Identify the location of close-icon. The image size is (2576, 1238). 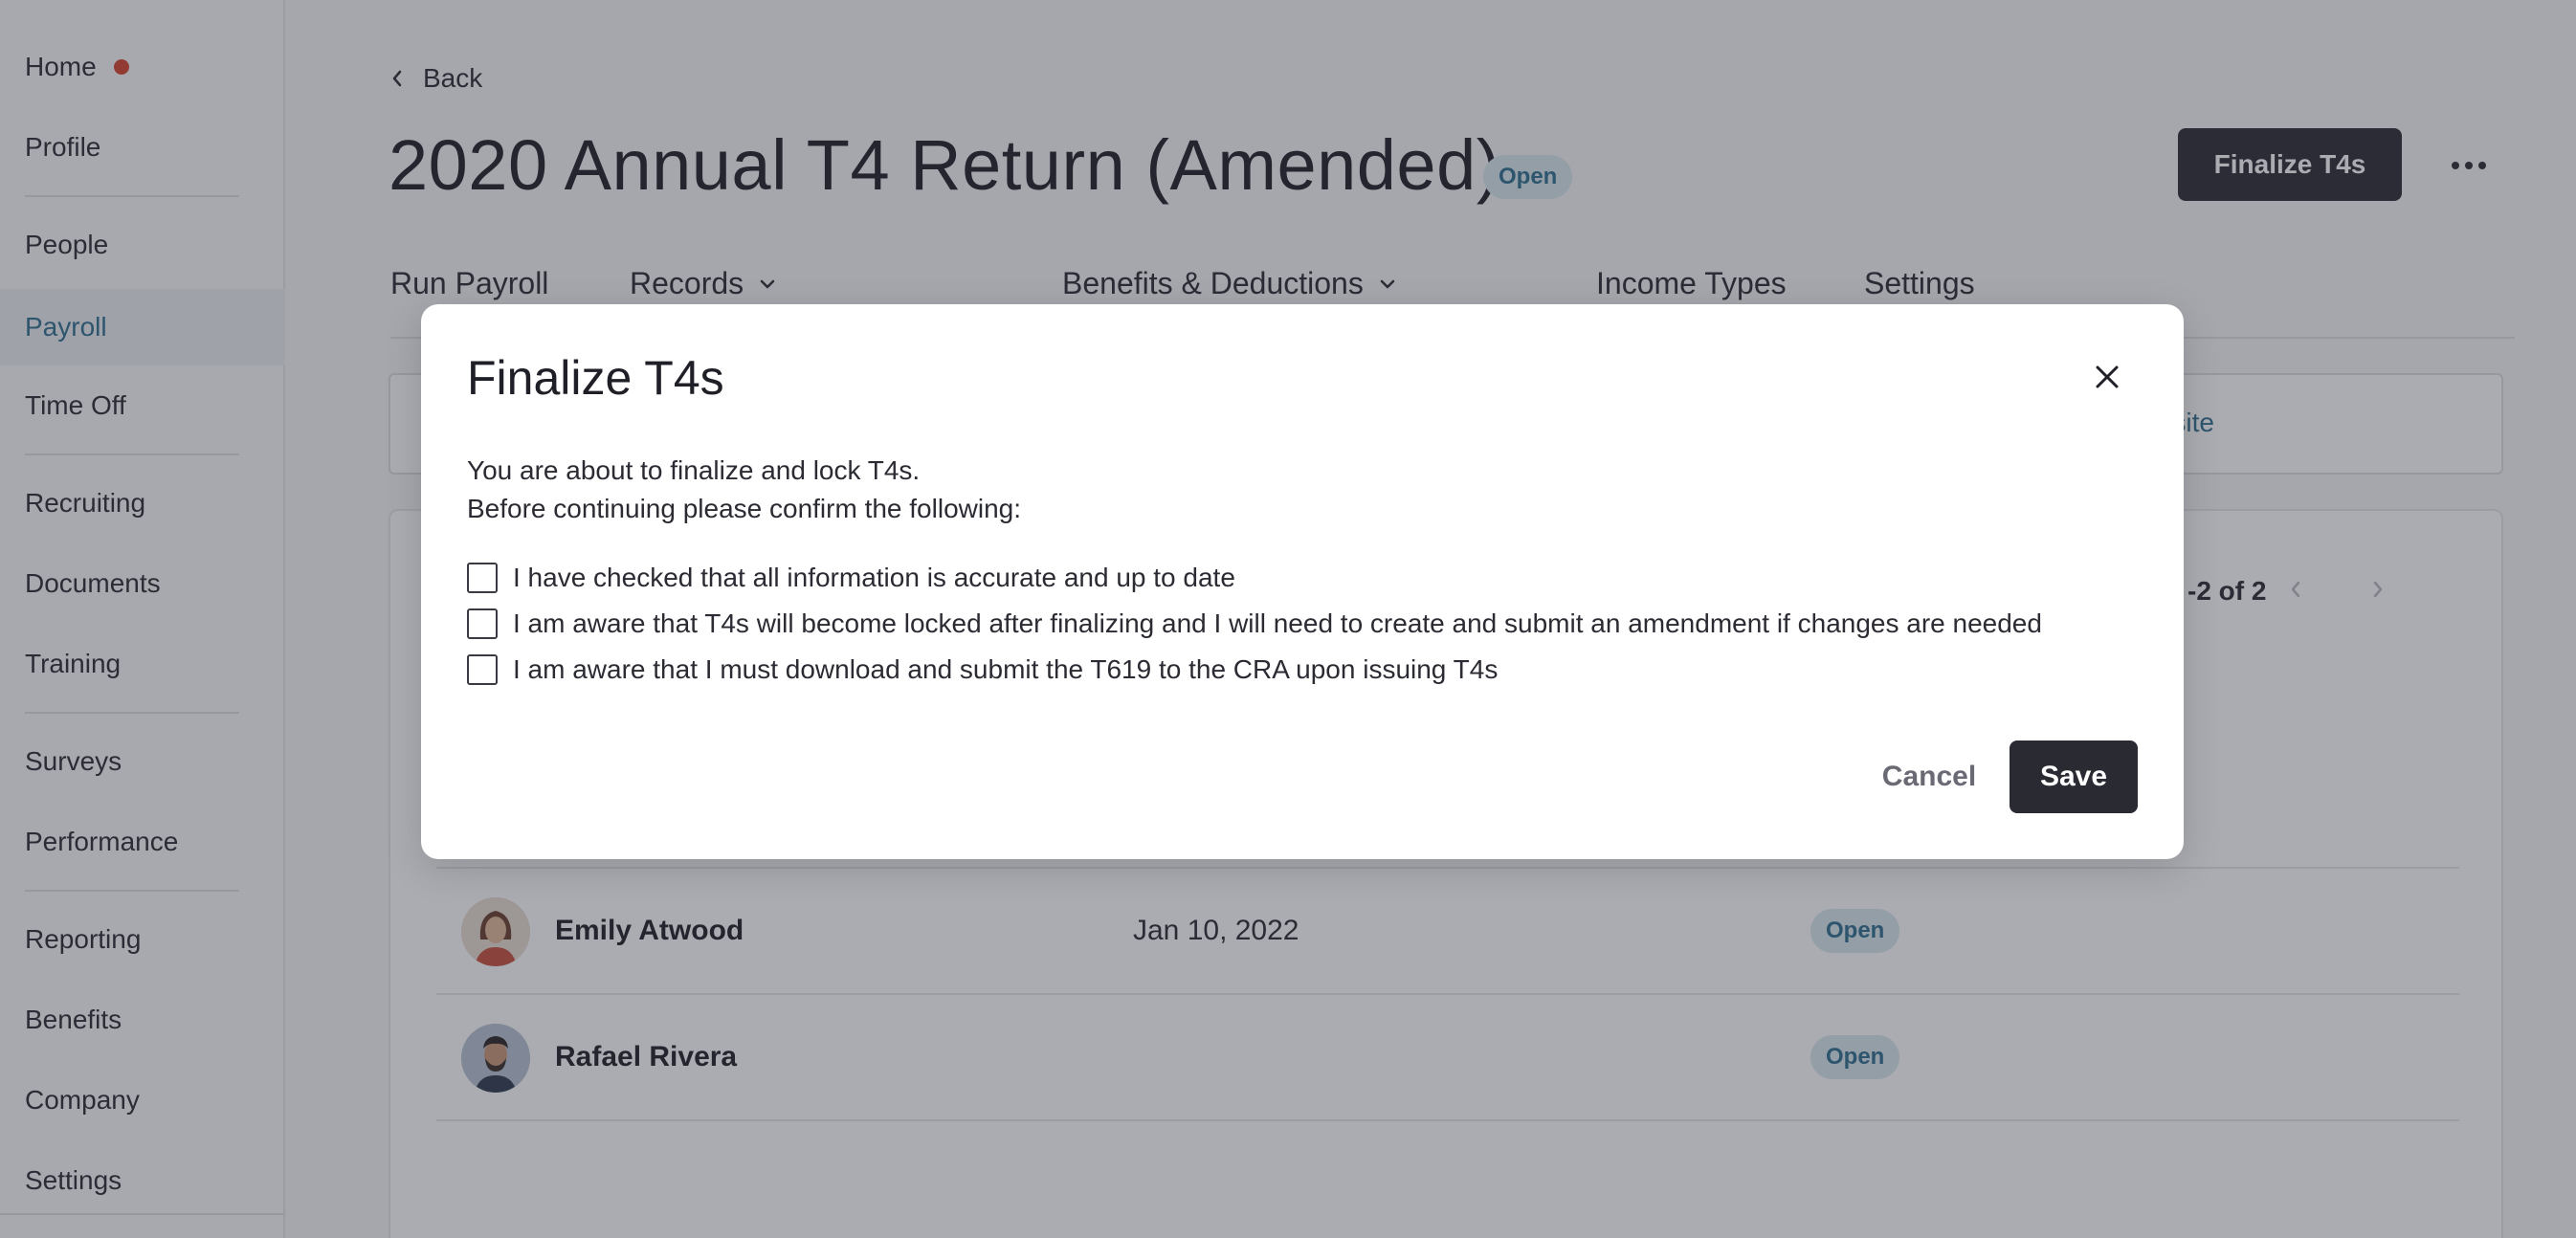
(2107, 376).